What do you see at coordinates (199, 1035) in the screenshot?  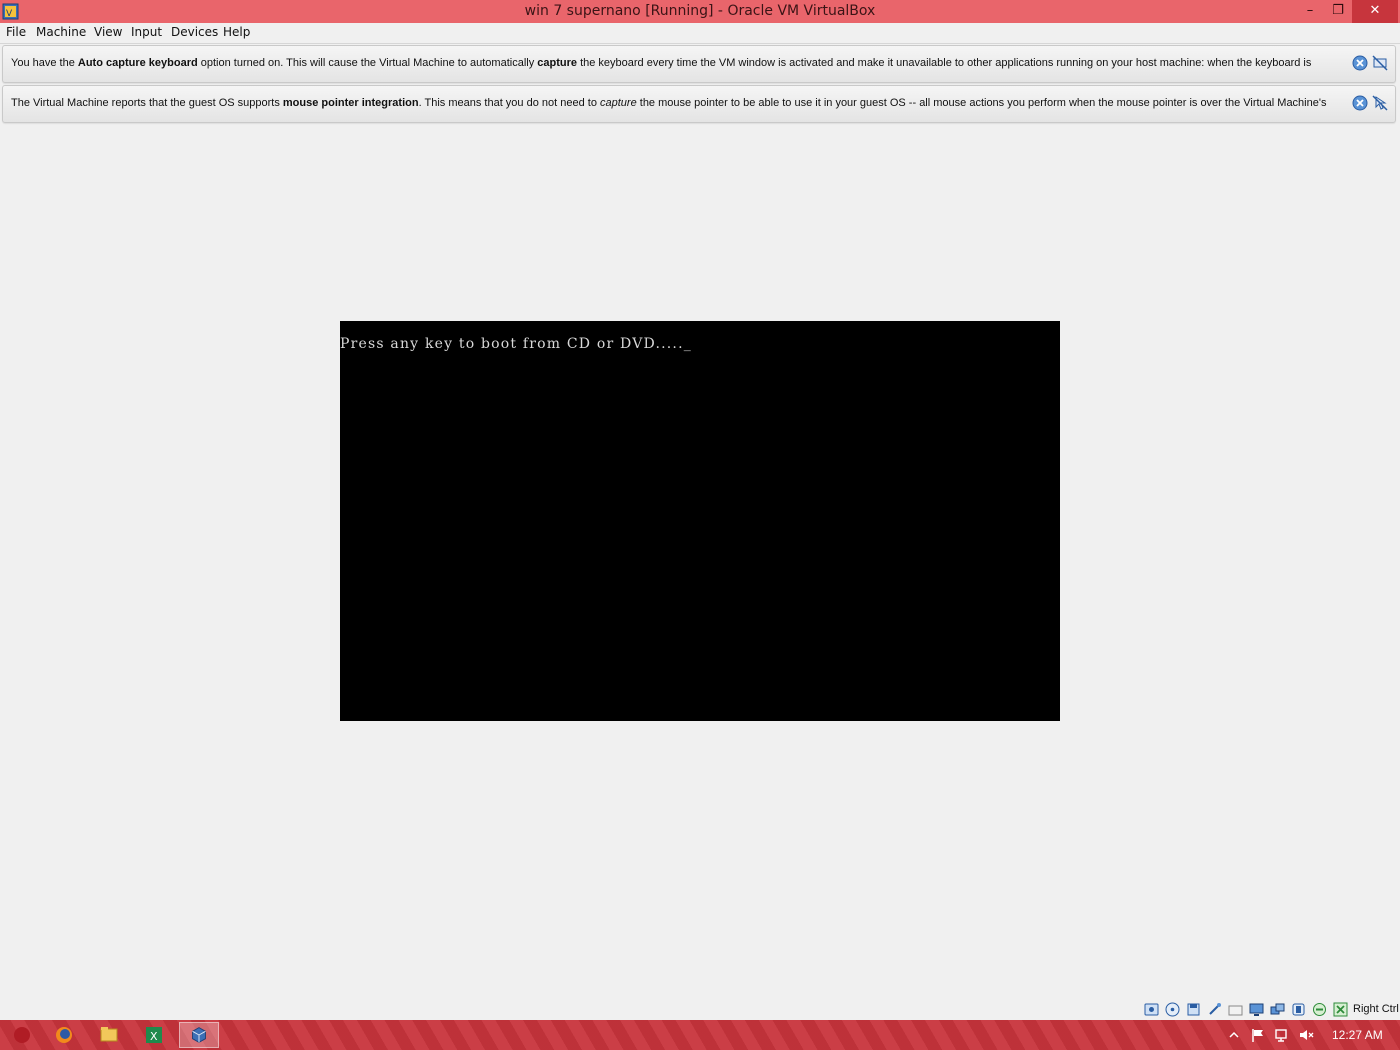 I see `virtualbox-icon` at bounding box center [199, 1035].